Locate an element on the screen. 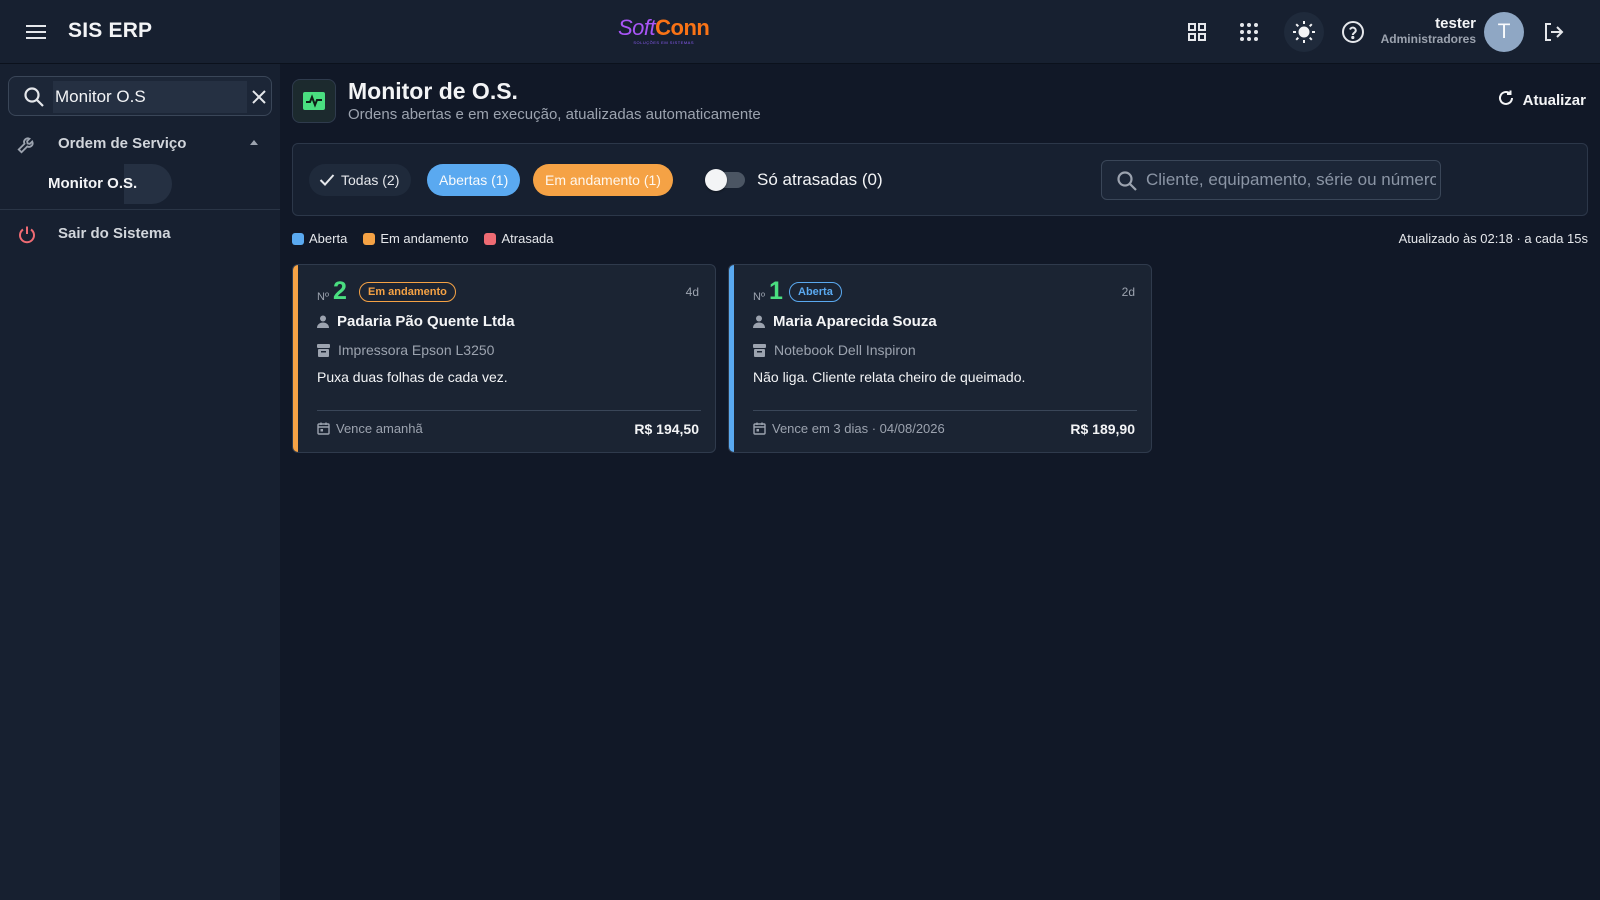 This screenshot has height=900, width=1600. status-legend: Aberta Em andamento Atrasada is located at coordinates (423, 238).